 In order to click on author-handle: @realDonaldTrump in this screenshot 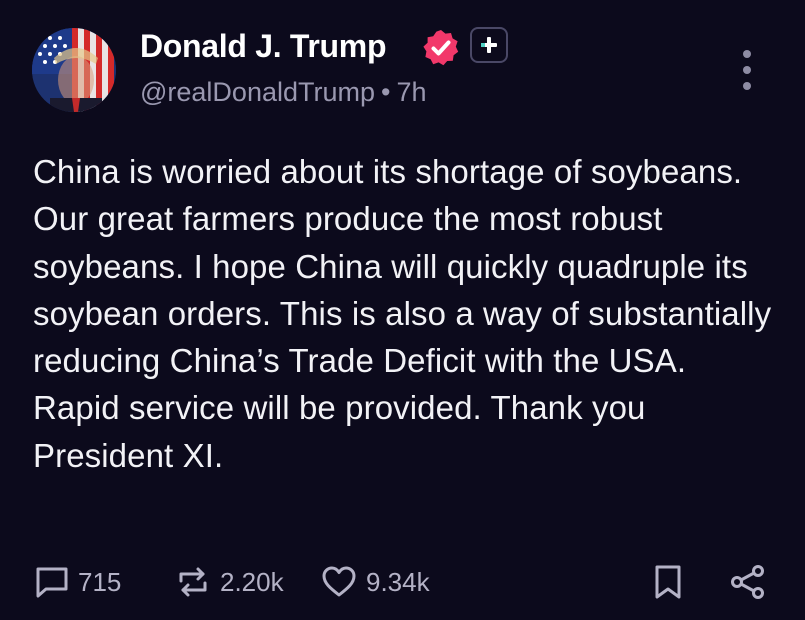, I will do `click(257, 92)`.